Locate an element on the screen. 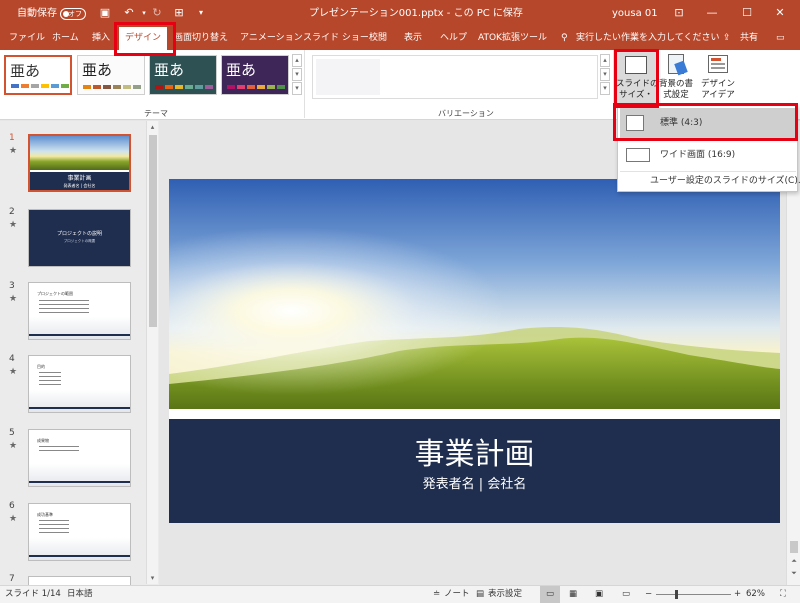 This screenshot has height=603, width=800. themes-scroll-down: ▾ is located at coordinates (297, 74).